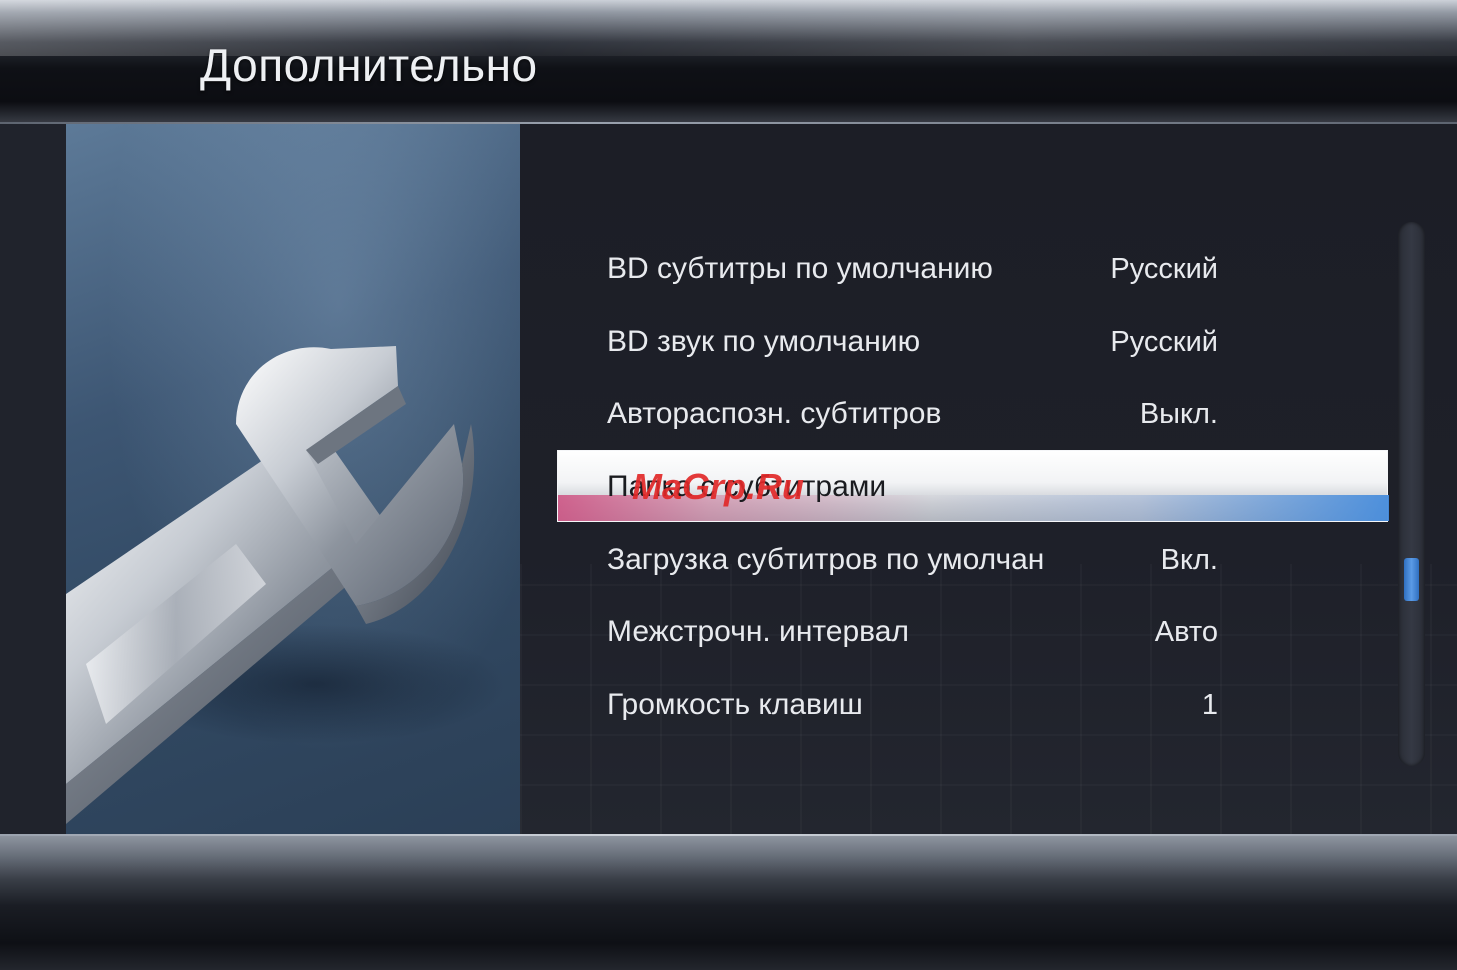 Image resolution: width=1457 pixels, height=970 pixels. I want to click on menu-item-line-spacing: Межстрочн. интервал Авто, so click(973, 632).